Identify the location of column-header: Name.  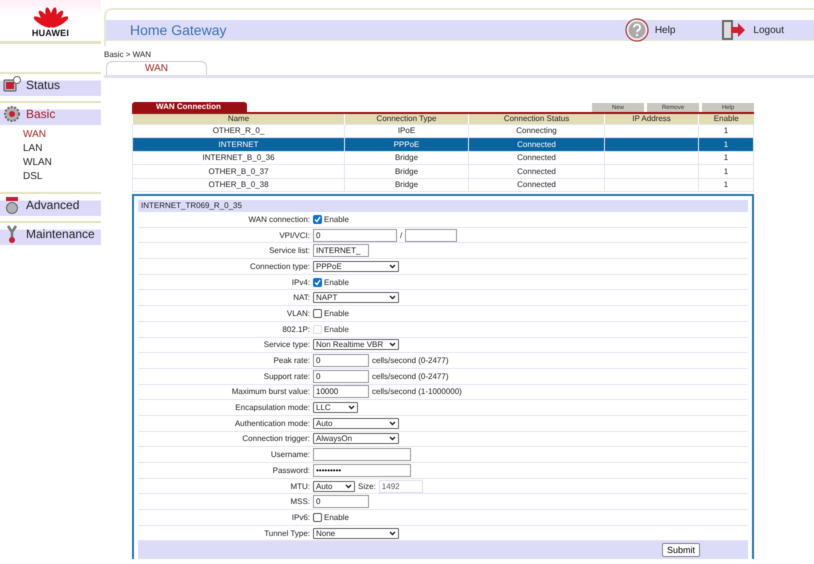
(238, 119).